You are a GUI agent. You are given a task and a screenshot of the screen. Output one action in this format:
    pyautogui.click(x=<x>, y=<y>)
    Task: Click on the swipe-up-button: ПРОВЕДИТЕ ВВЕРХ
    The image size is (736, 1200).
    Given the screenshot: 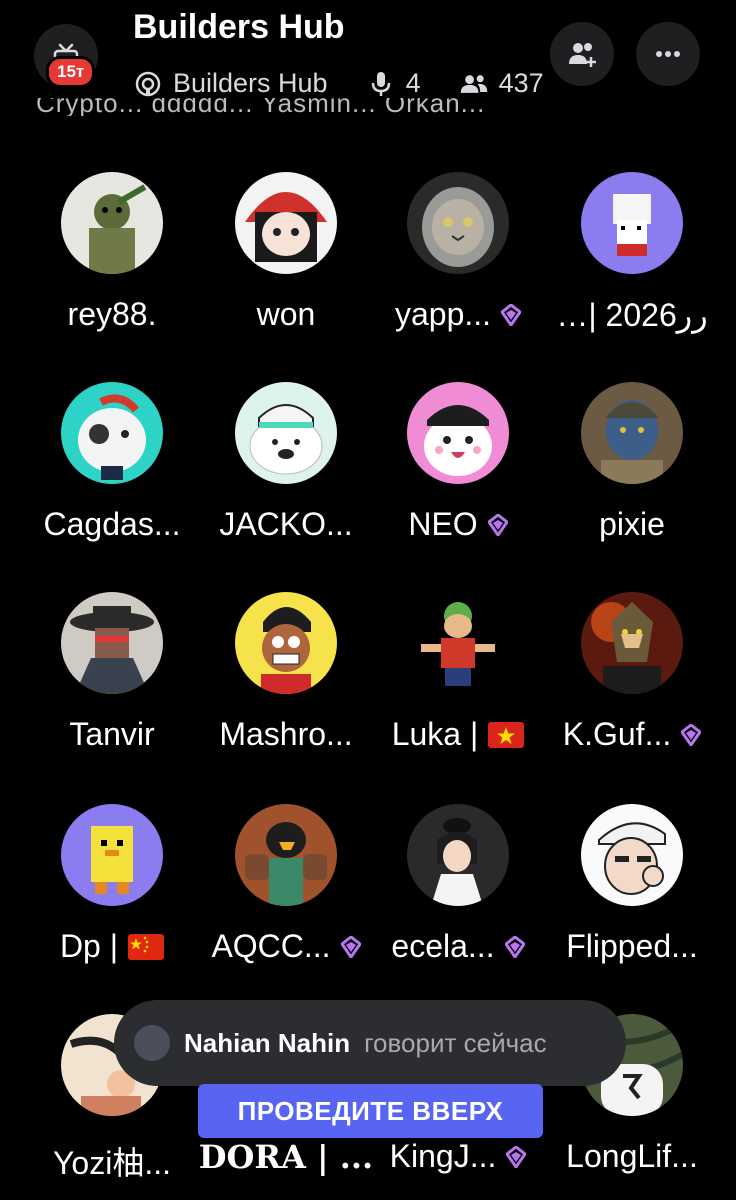 What is the action you would take?
    pyautogui.click(x=370, y=1111)
    